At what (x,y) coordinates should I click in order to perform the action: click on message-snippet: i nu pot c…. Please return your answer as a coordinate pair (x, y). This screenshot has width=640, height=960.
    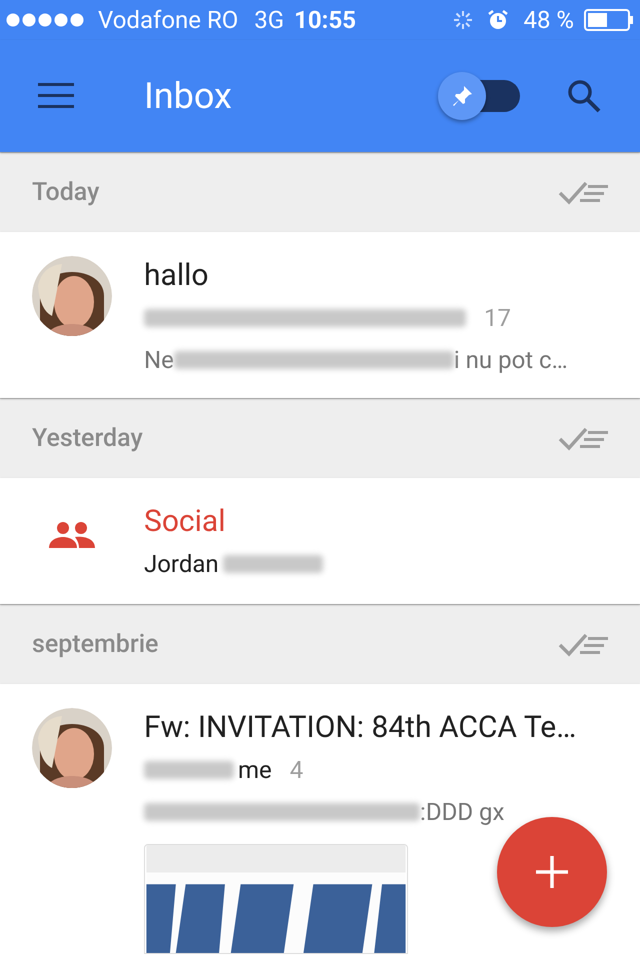
    Looking at the image, I should click on (511, 360).